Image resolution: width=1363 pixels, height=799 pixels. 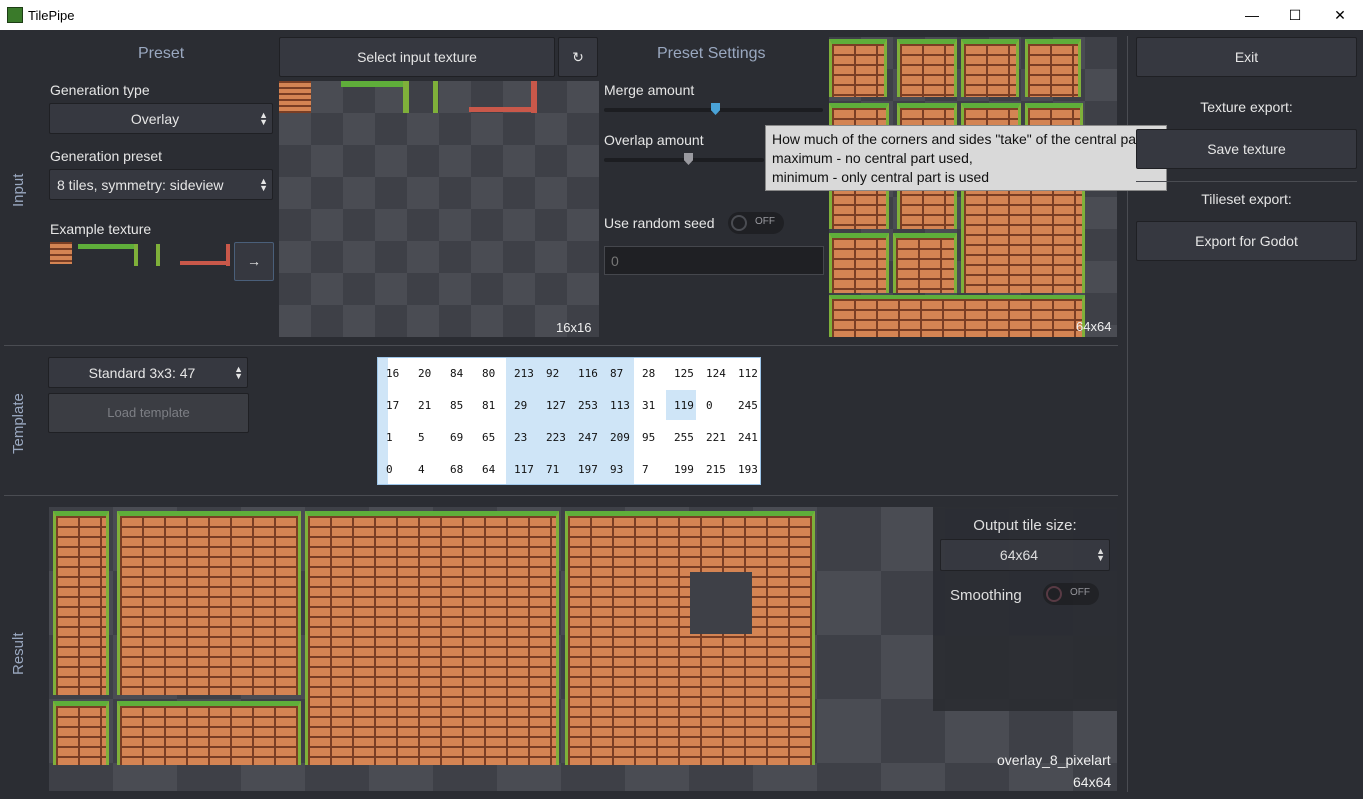 What do you see at coordinates (457, 437) in the screenshot?
I see `template-cell: 69` at bounding box center [457, 437].